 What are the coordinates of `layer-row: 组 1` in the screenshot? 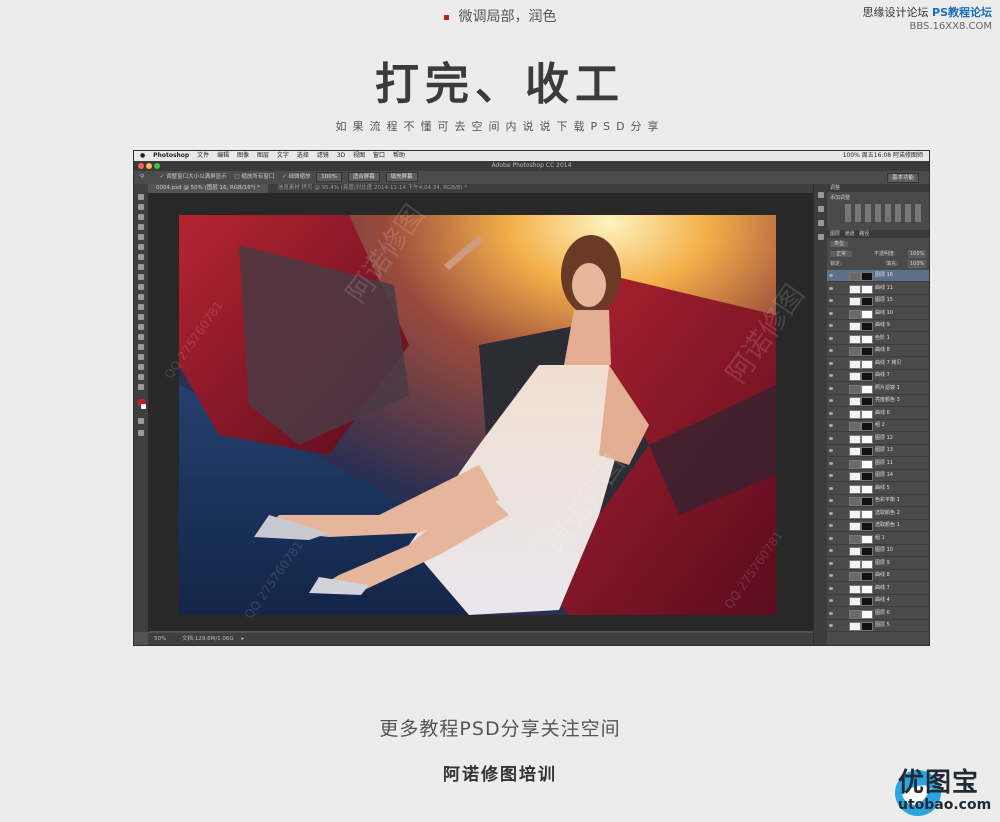 It's located at (878, 539).